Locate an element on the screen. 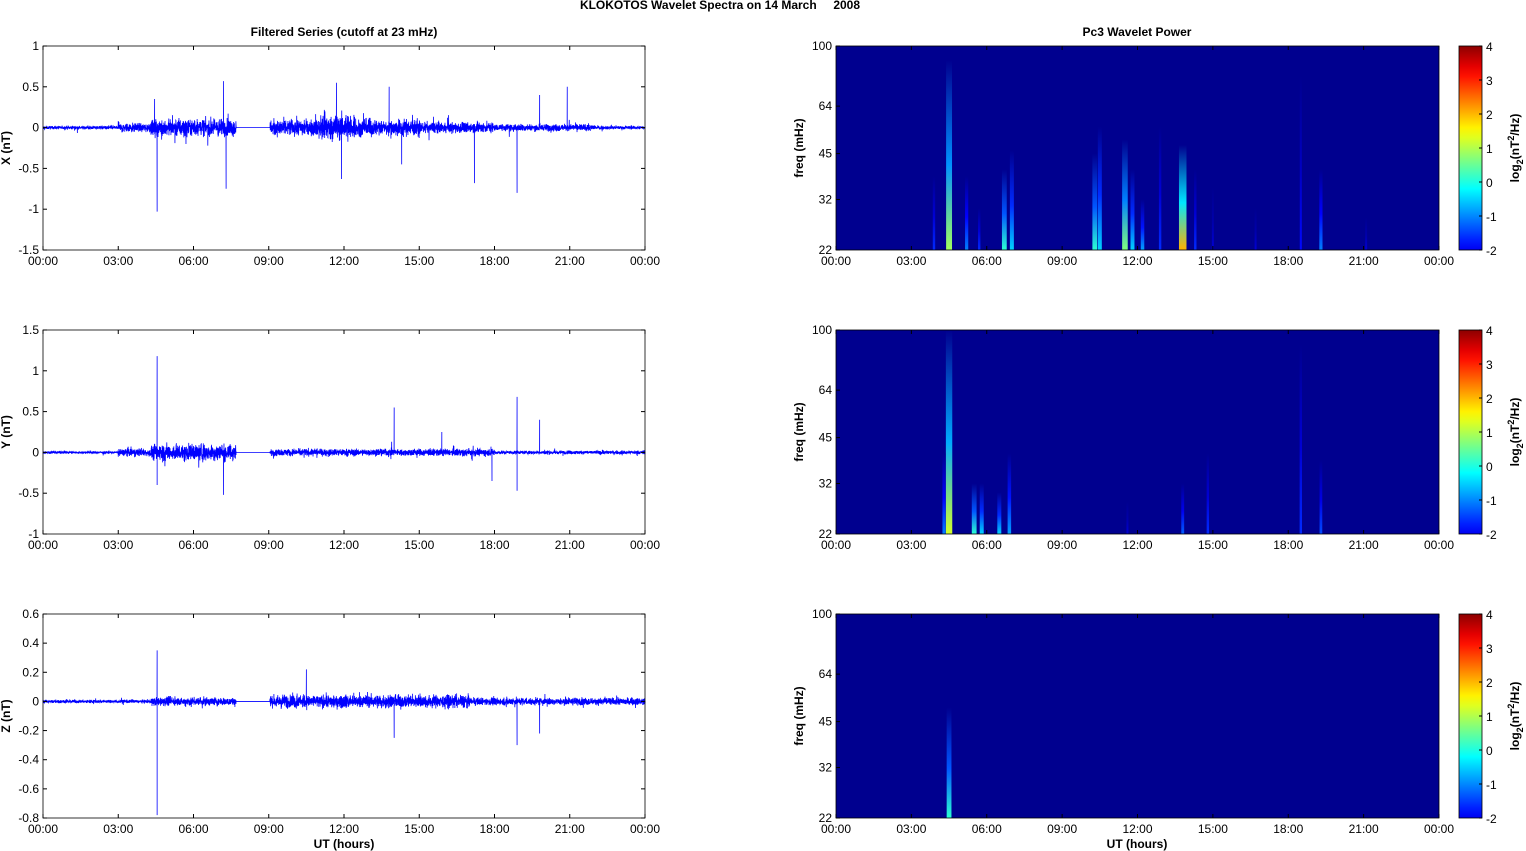  y-tick-label: -0.6 is located at coordinates (28, 789).